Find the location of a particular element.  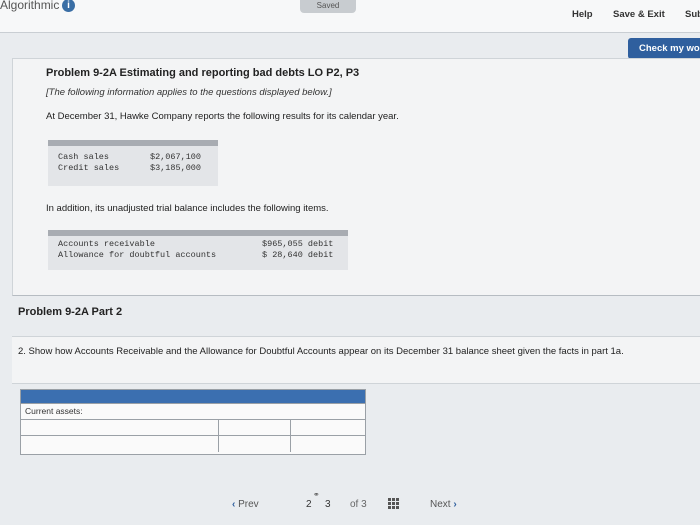

sales-label: Cash sales is located at coordinates (84, 157).